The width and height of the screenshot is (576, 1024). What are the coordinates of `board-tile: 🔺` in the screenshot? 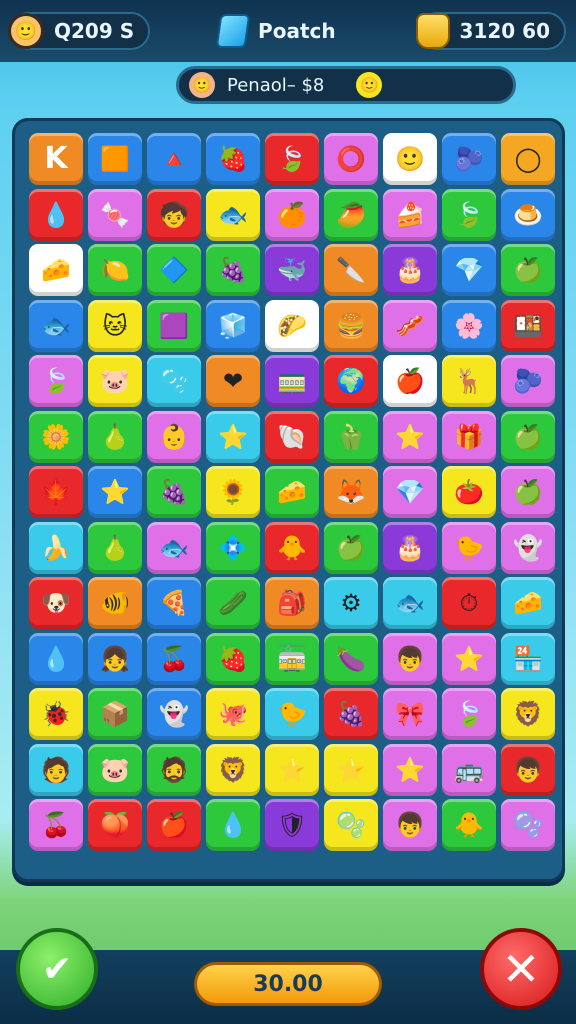 It's located at (174, 159).